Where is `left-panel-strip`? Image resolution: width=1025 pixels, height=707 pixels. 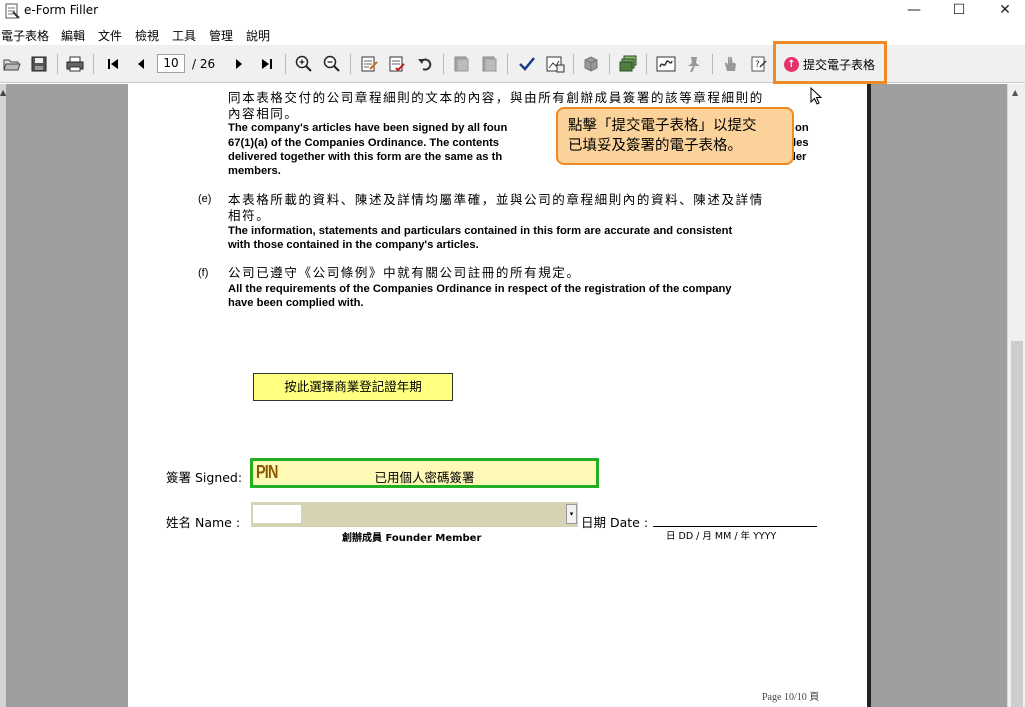
left-panel-strip is located at coordinates (3, 395).